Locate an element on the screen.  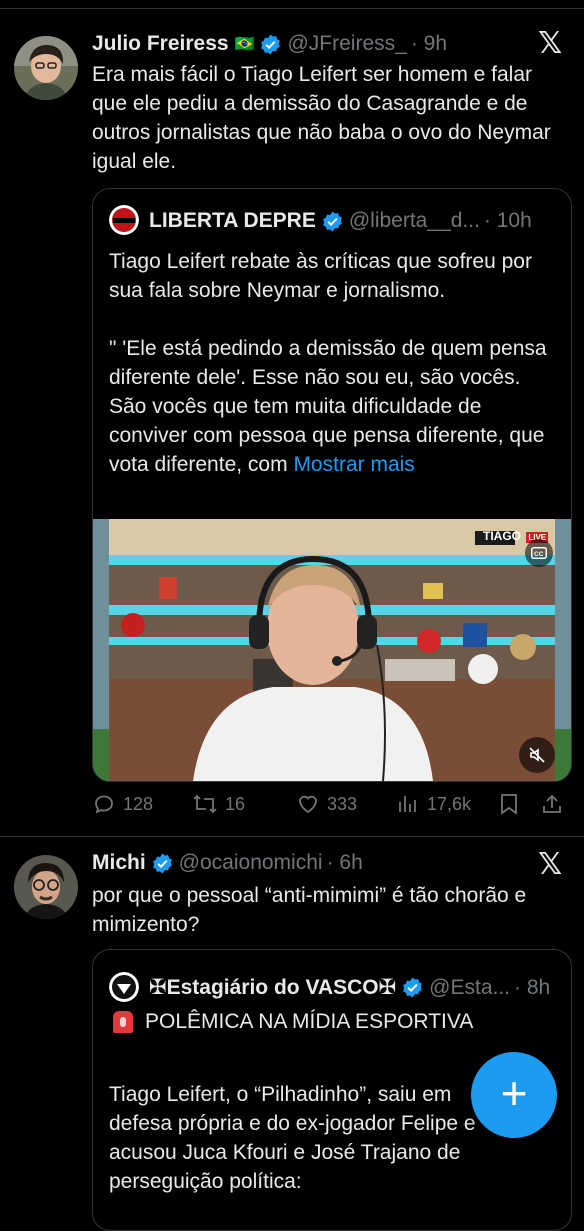
repost-count: 16 is located at coordinates (235, 803).